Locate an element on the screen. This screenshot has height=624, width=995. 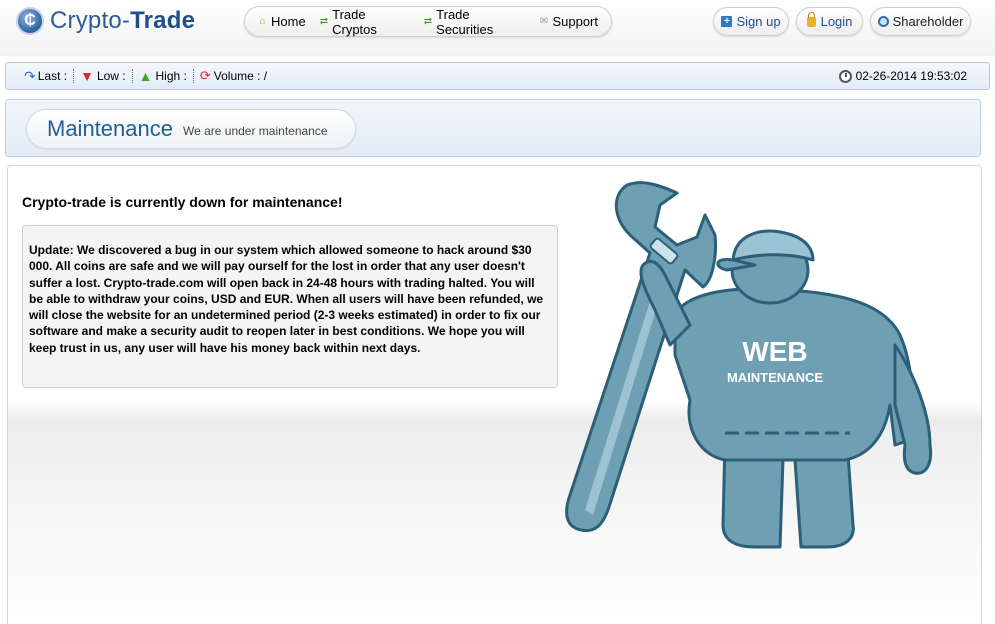
clock-icon is located at coordinates (845, 76).